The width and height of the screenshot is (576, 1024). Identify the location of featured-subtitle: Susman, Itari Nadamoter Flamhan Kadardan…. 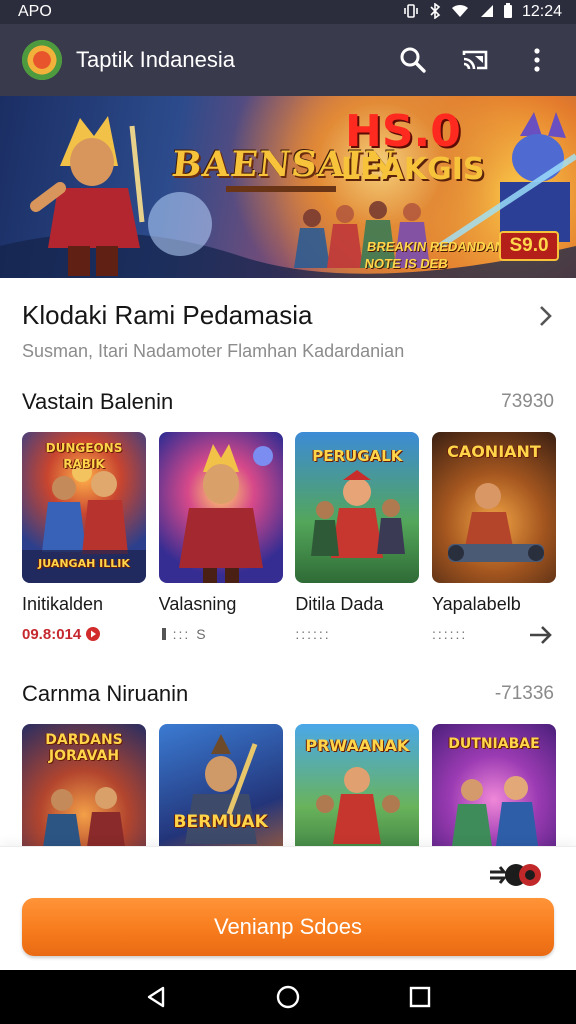
(213, 351).